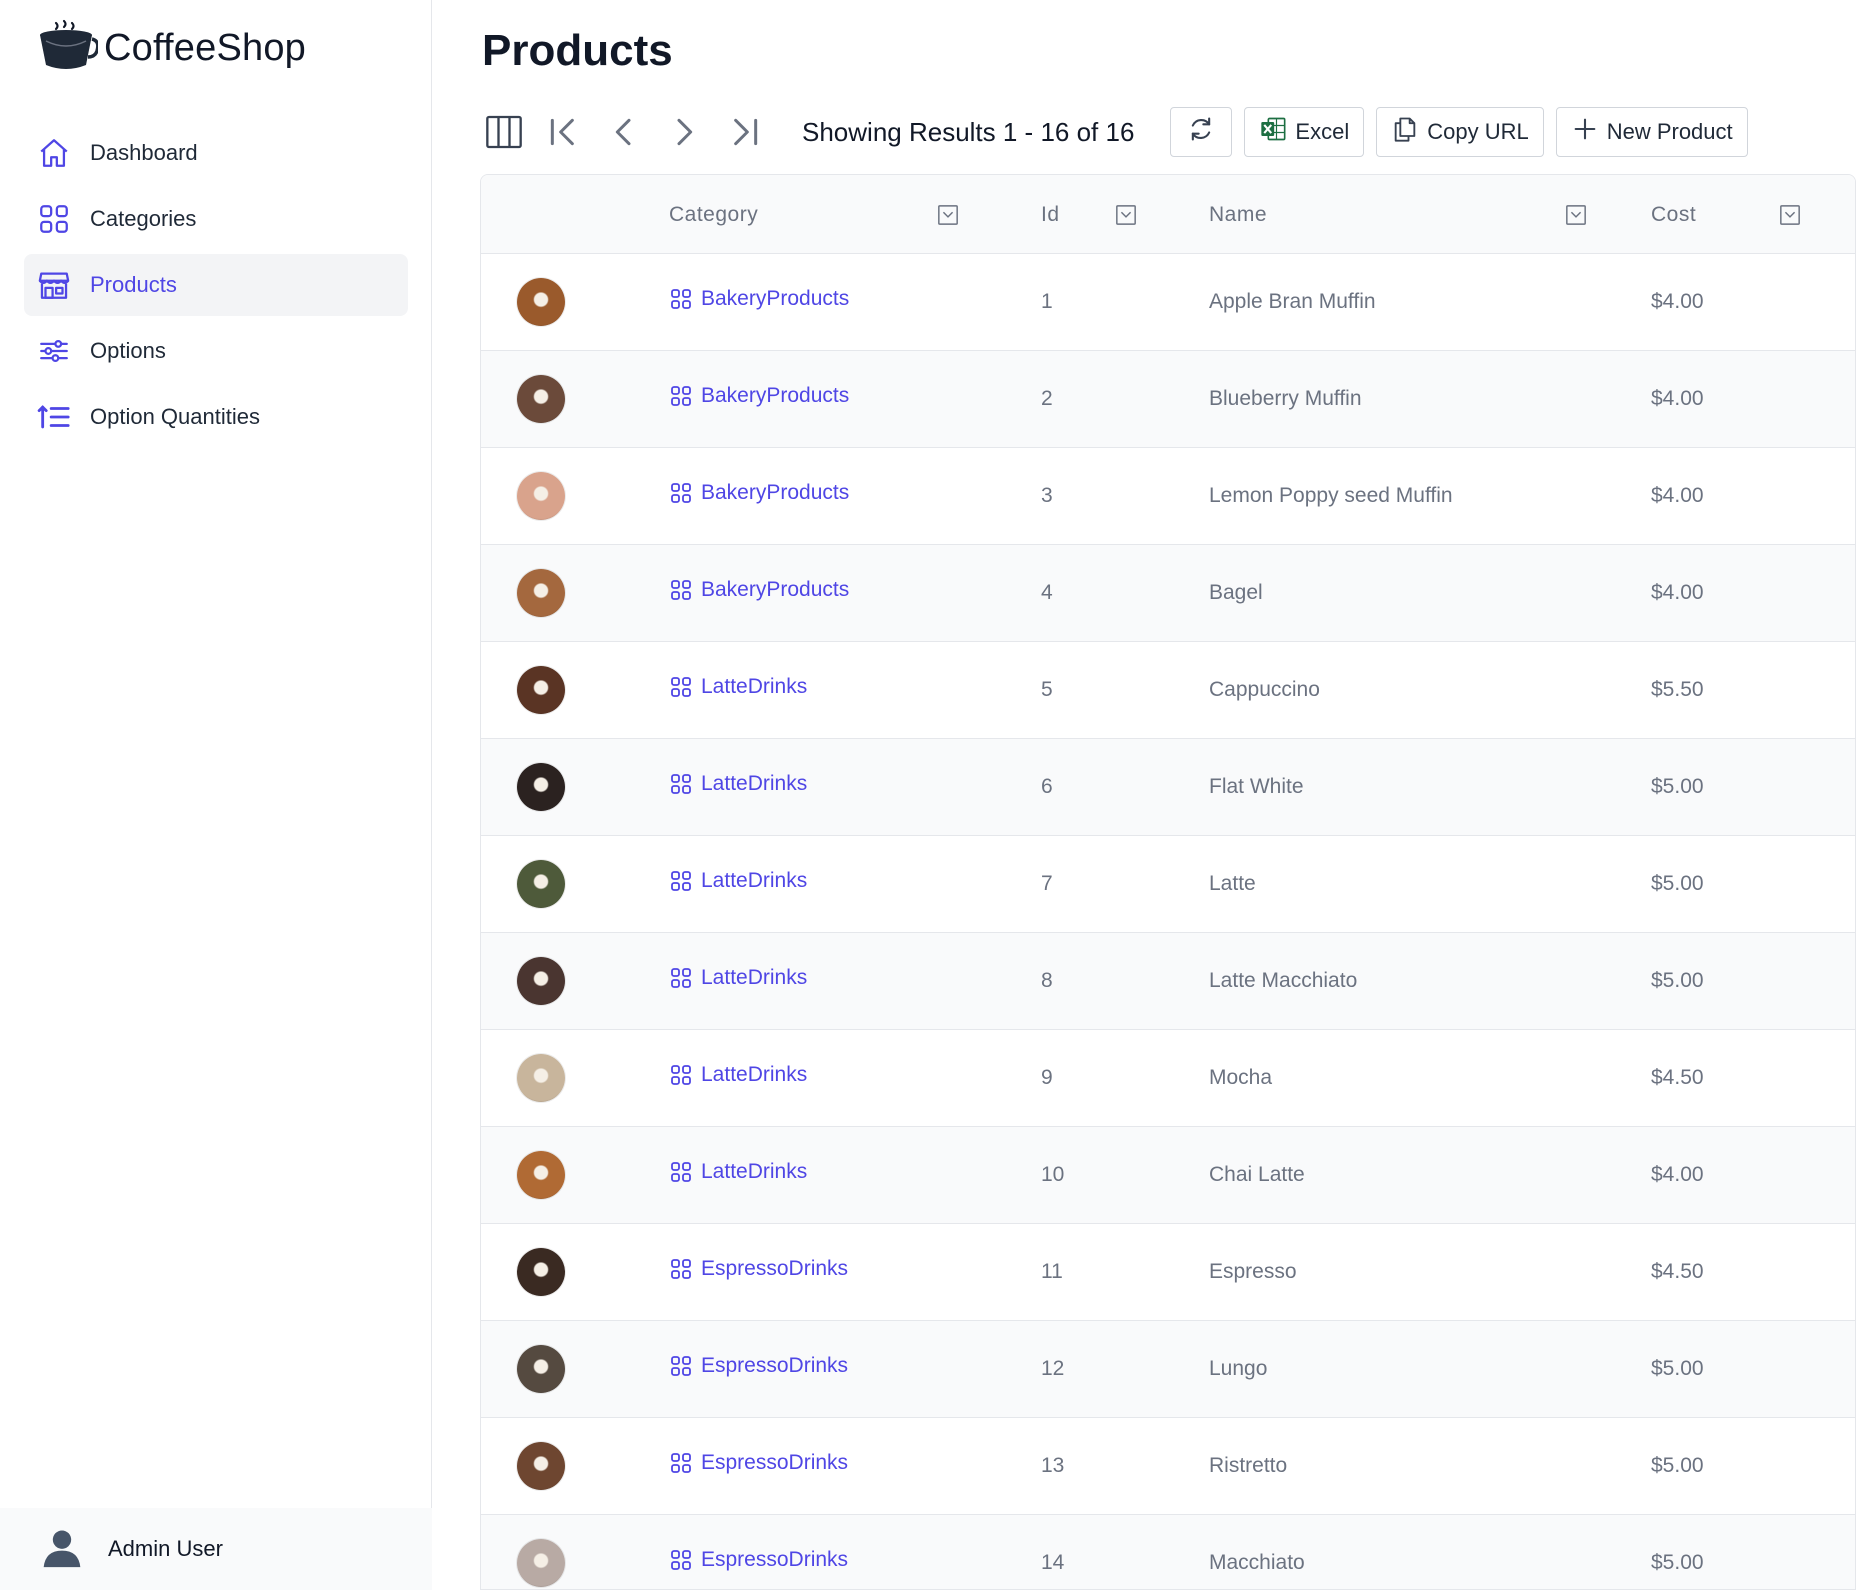  I want to click on column-header-cost: Cost, so click(1753, 214).